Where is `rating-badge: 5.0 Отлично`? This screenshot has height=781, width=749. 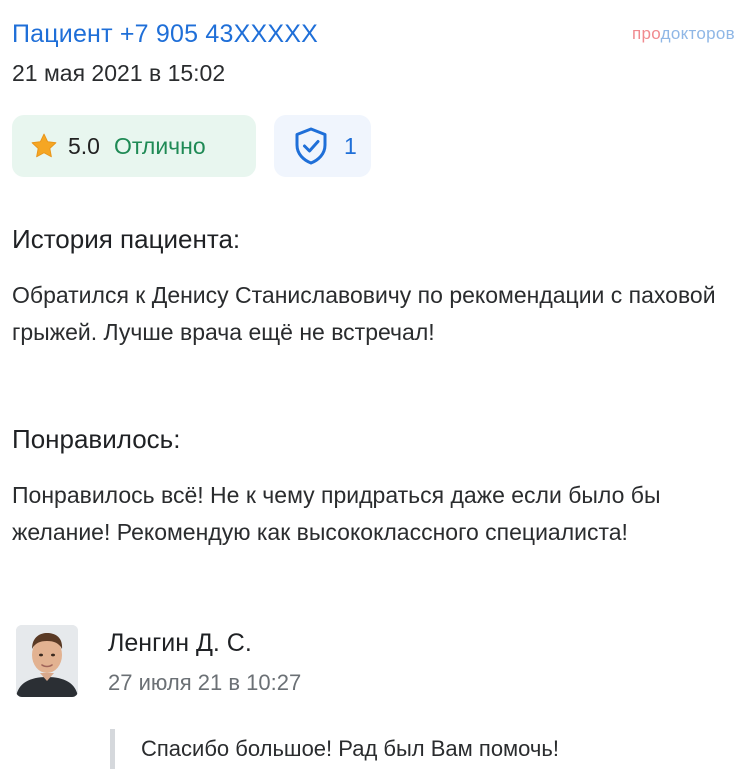
rating-badge: 5.0 Отлично is located at coordinates (134, 146).